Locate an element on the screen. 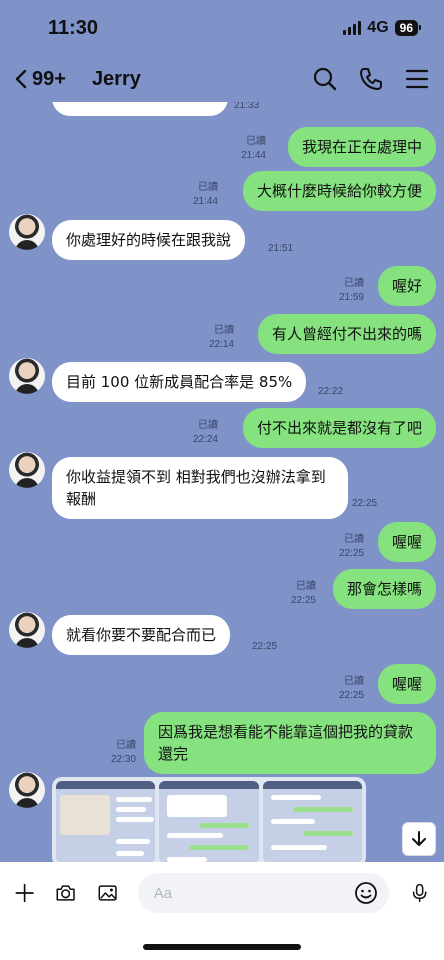  message-bubble-incoming: 你處理好的時候在跟我說 is located at coordinates (149, 240).